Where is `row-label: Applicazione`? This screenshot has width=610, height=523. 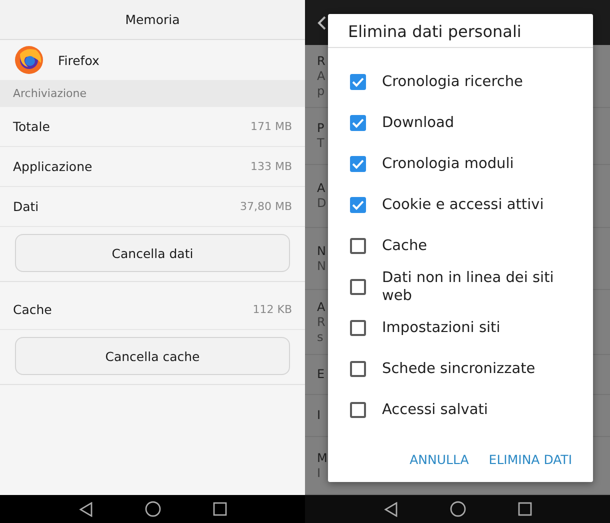
row-label: Applicazione is located at coordinates (52, 166).